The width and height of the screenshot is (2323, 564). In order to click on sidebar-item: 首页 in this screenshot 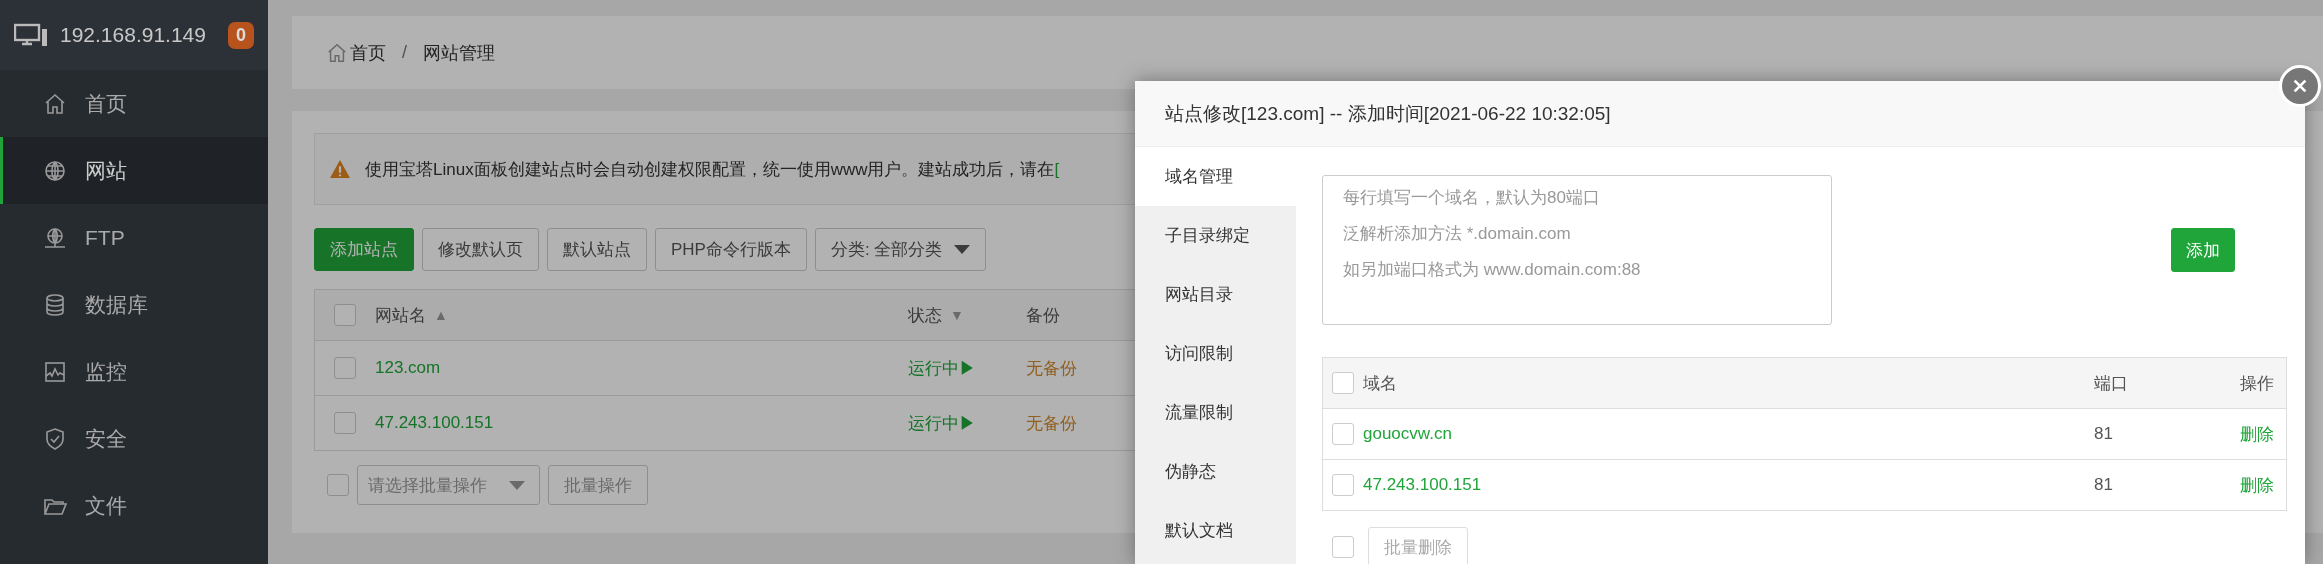, I will do `click(134, 103)`.